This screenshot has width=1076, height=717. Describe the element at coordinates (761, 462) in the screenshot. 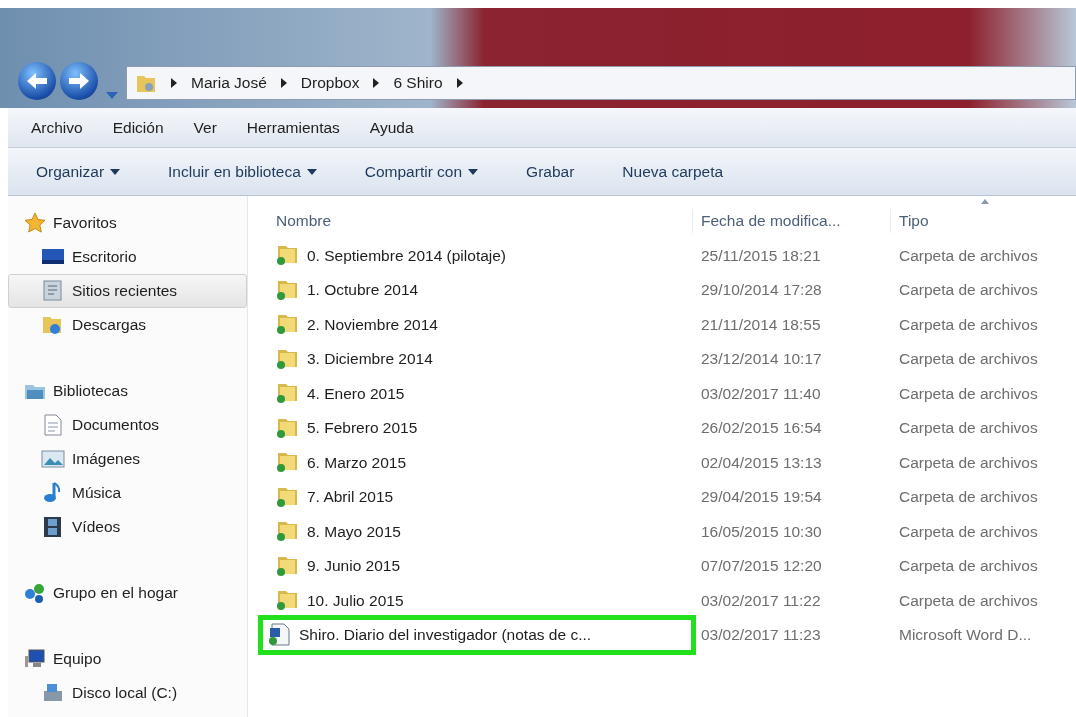

I see `date-cell-text: 02/04/2015 13:13` at that location.